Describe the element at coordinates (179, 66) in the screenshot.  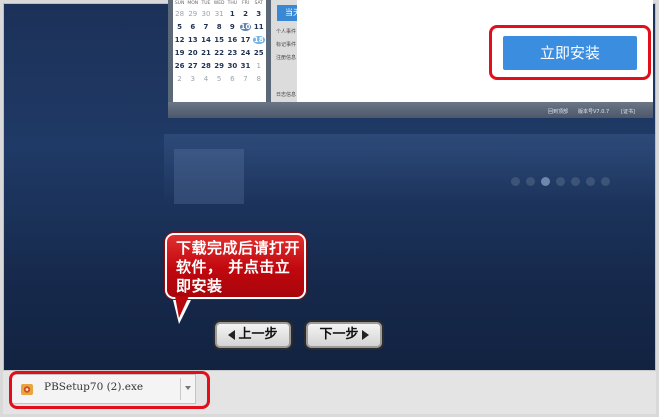
I see `calendar-day: 26` at that location.